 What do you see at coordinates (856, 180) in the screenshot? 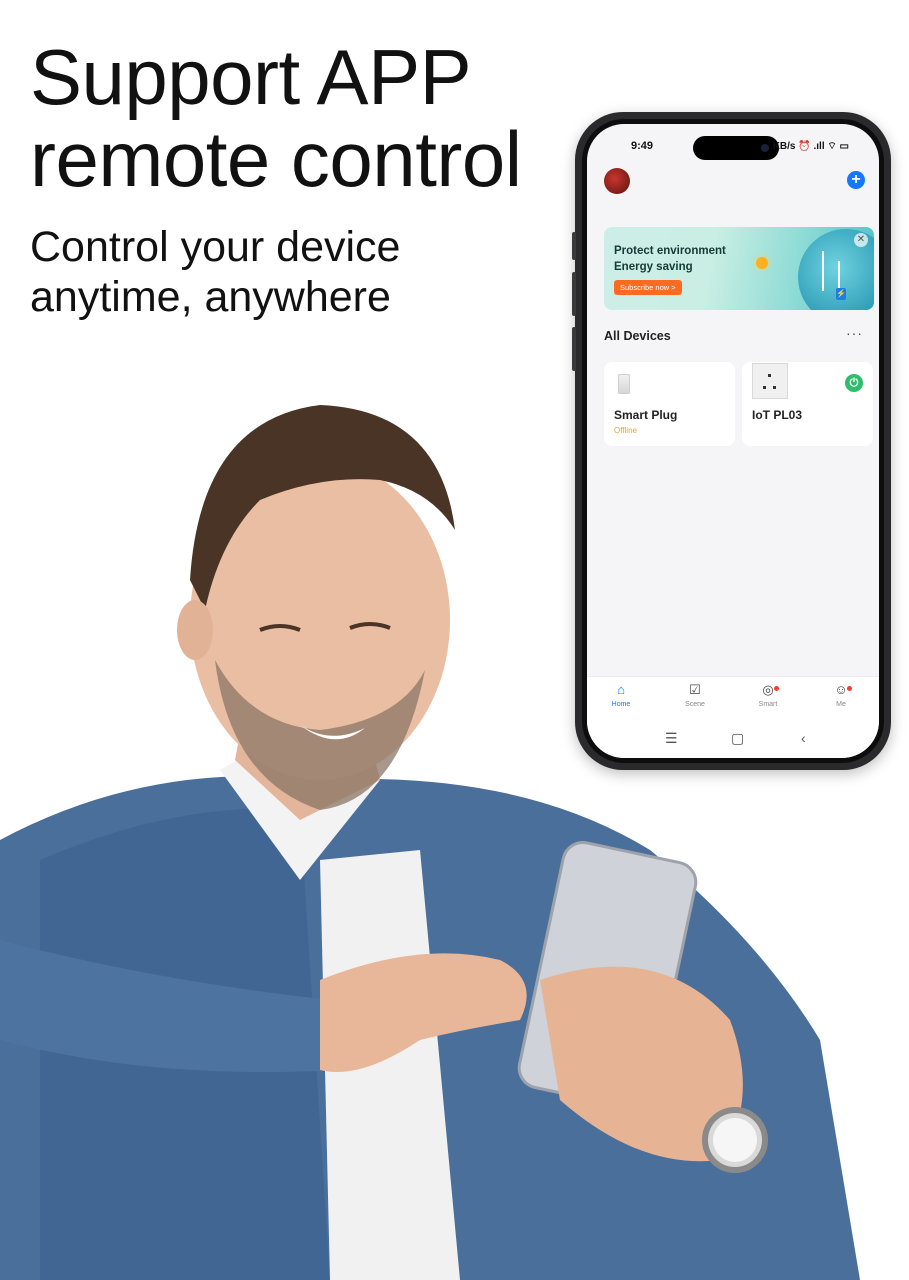
I see `add-device-button: +` at bounding box center [856, 180].